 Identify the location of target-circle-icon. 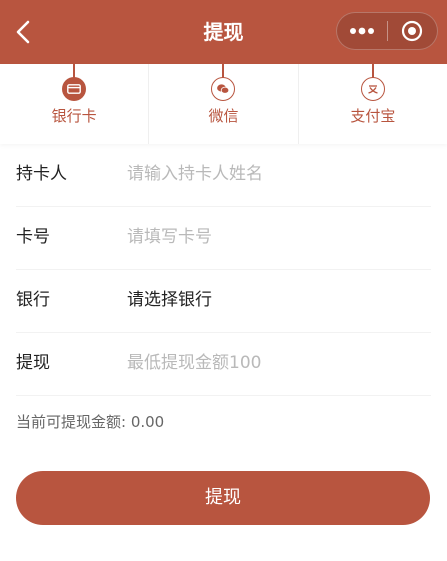
(412, 31).